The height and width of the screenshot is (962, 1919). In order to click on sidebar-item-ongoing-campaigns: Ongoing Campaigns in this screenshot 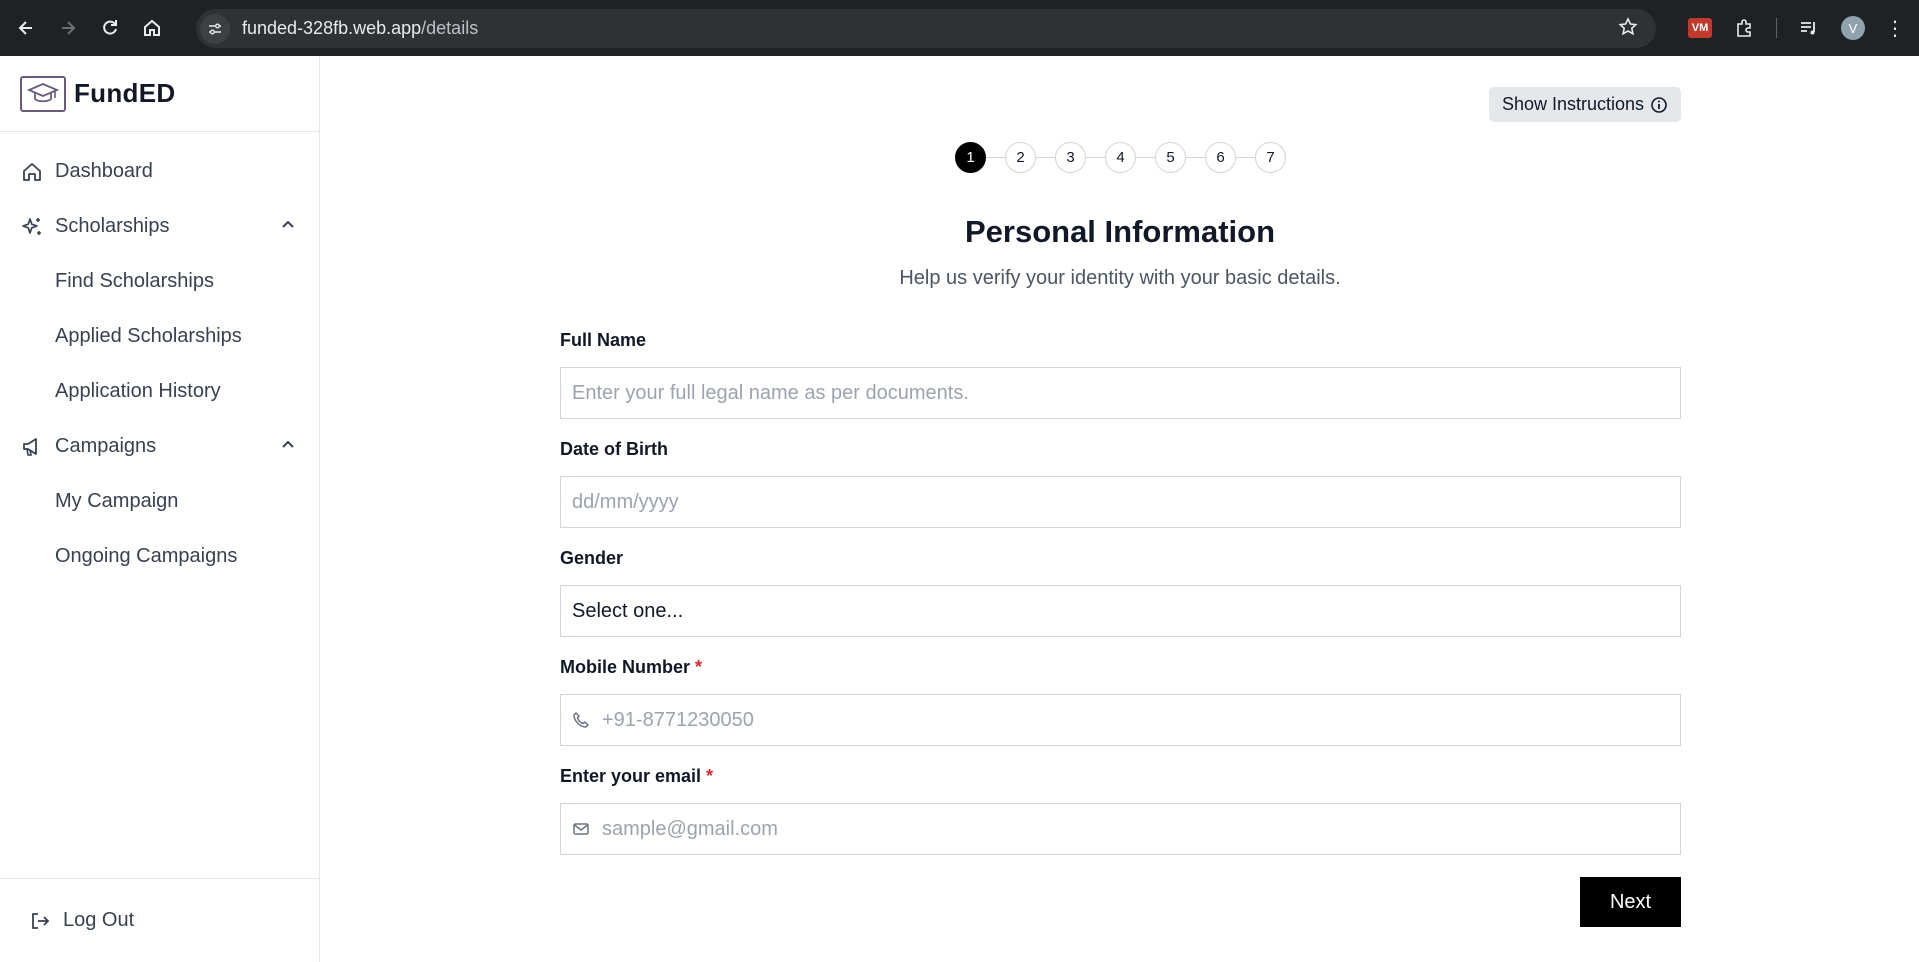, I will do `click(159, 556)`.